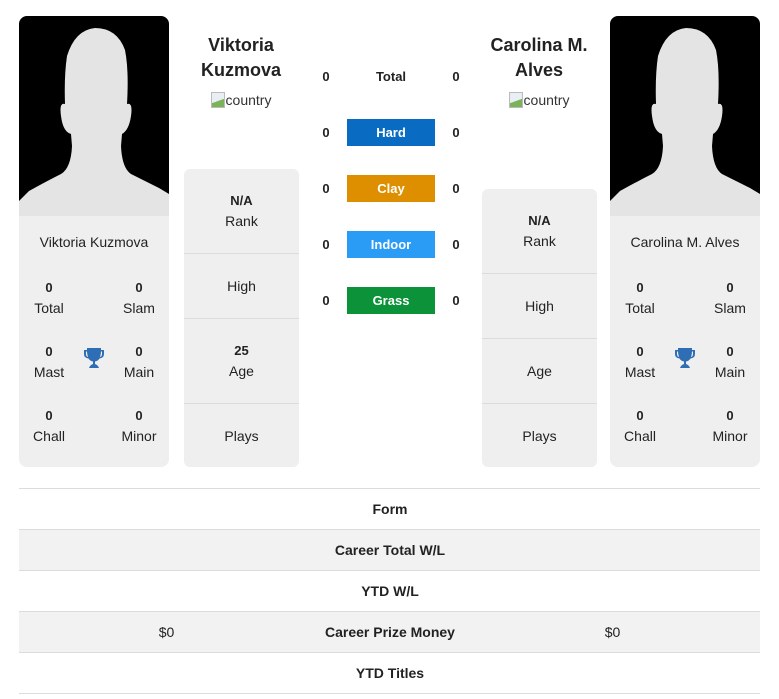 Image resolution: width=779 pixels, height=699 pixels. What do you see at coordinates (248, 100) in the screenshot?
I see `country-alt-text: country` at bounding box center [248, 100].